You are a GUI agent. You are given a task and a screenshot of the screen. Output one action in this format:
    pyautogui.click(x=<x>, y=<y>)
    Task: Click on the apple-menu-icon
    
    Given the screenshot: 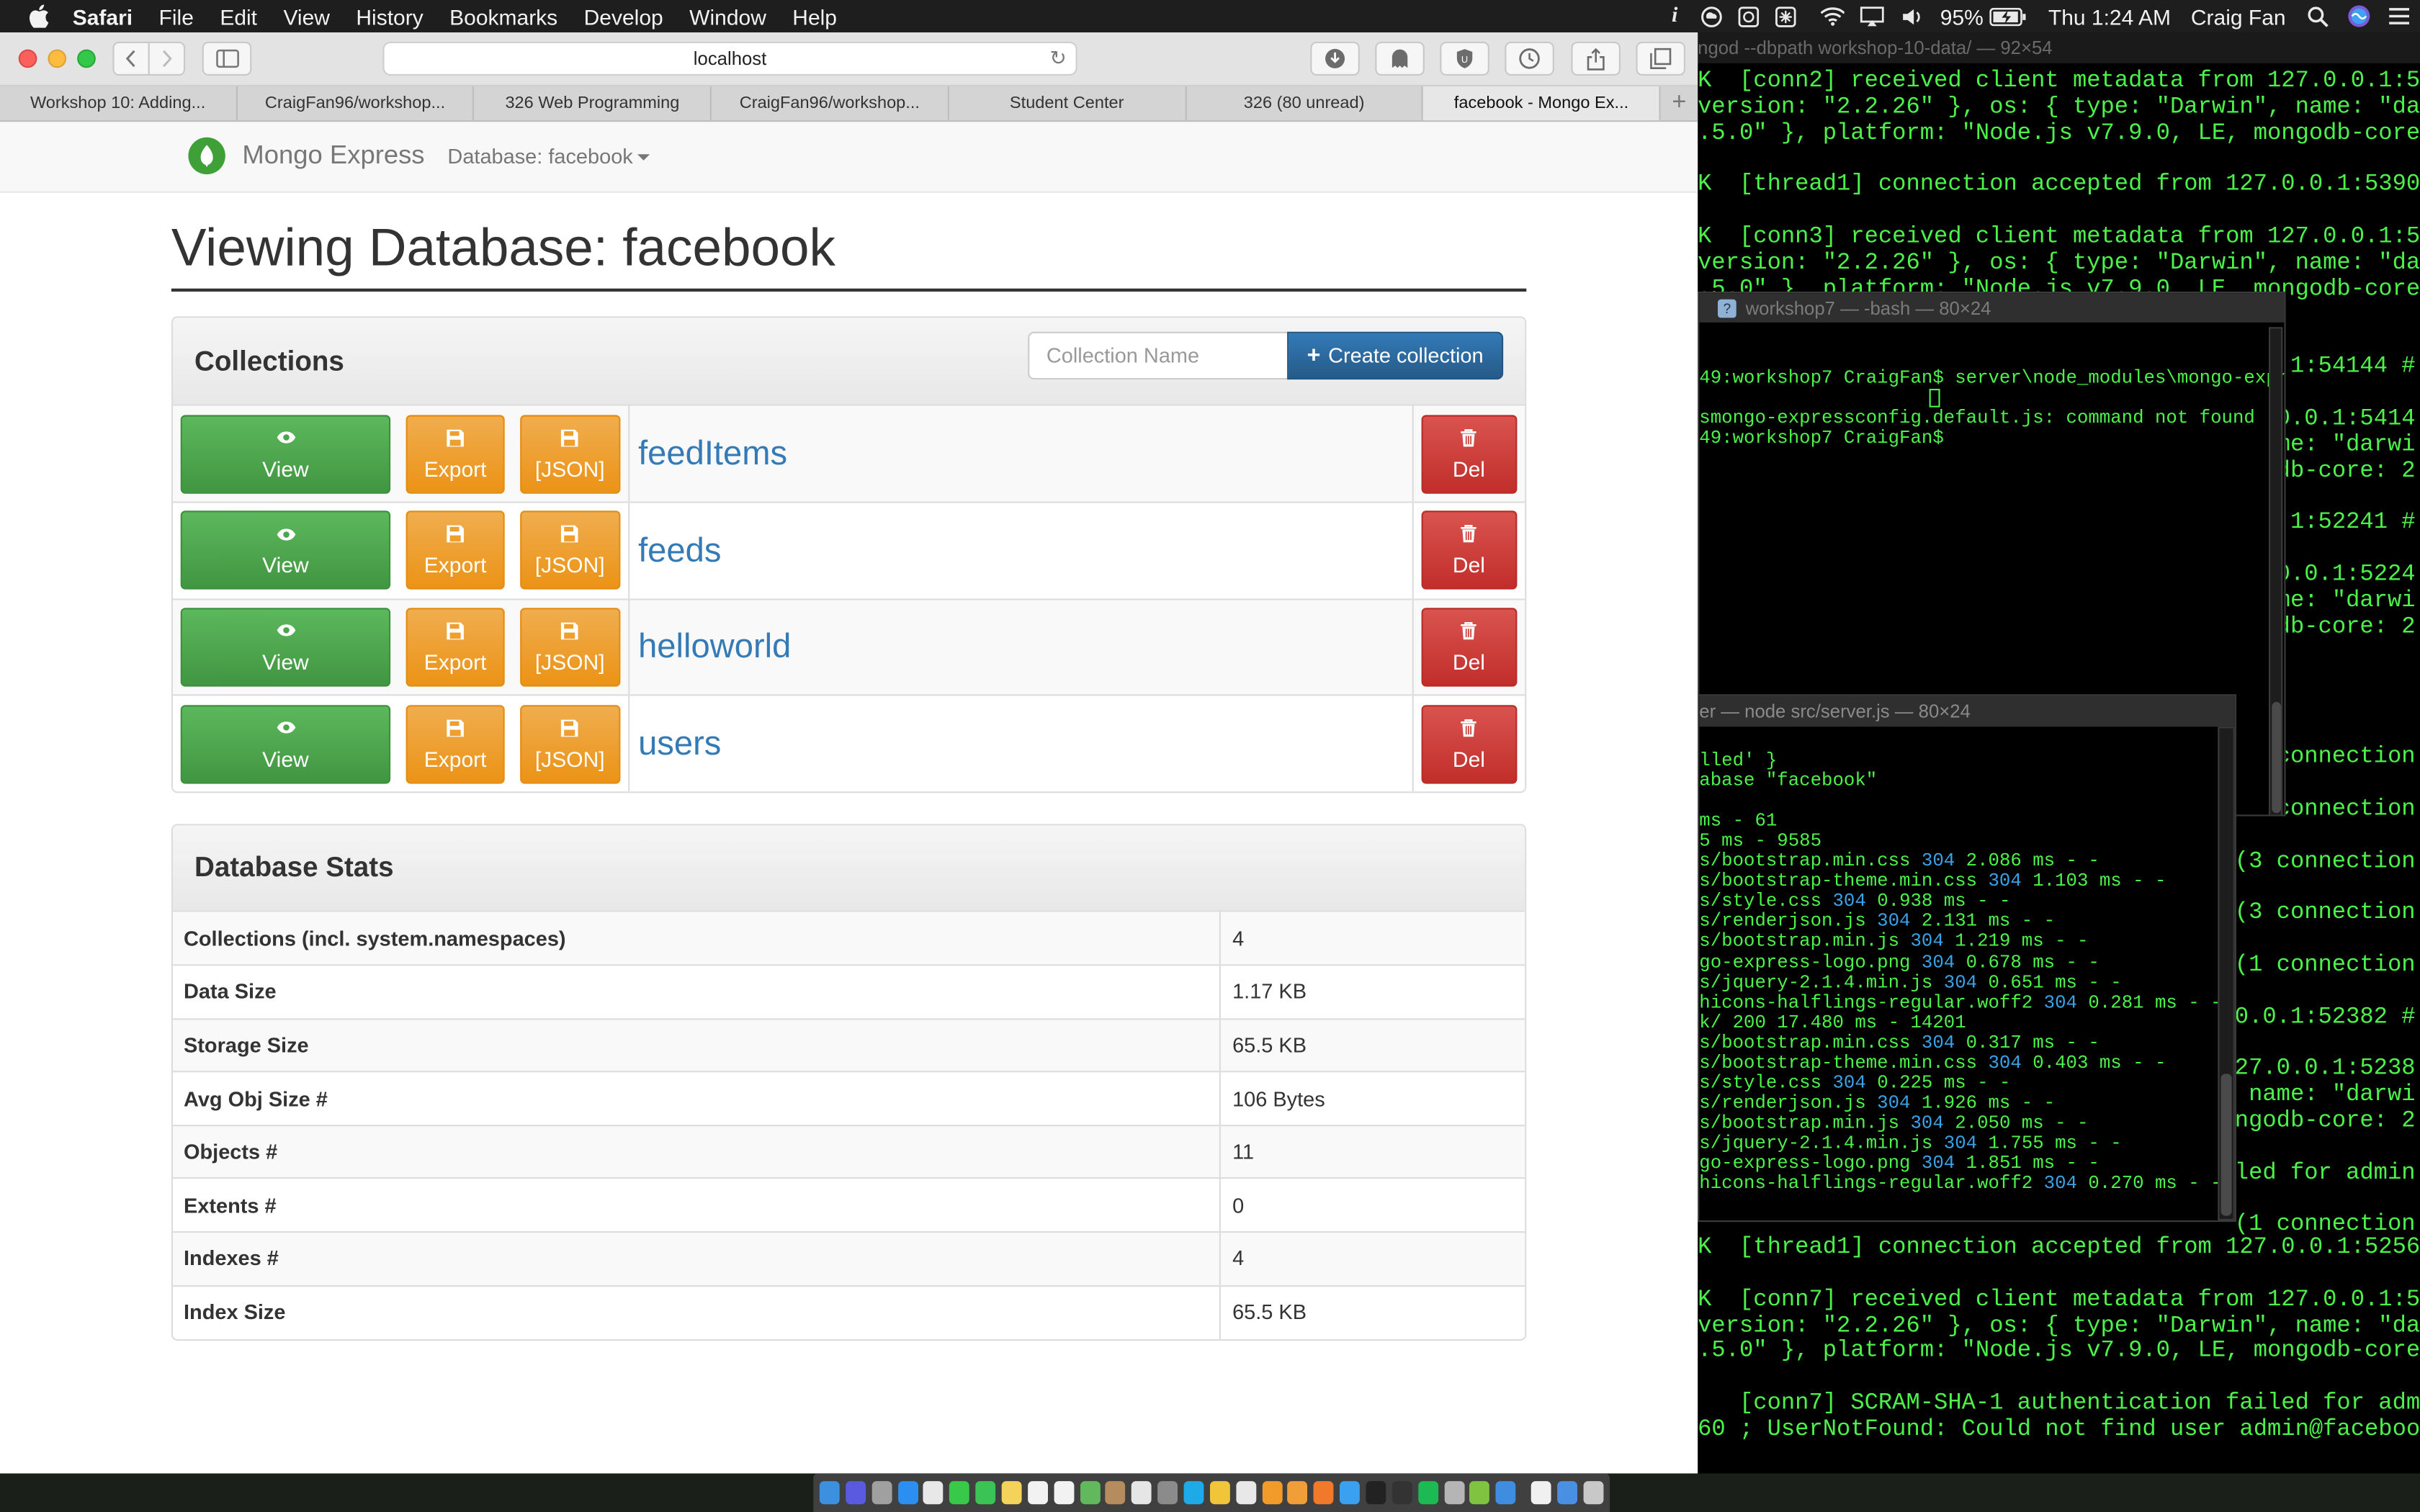 What is the action you would take?
    pyautogui.click(x=39, y=16)
    